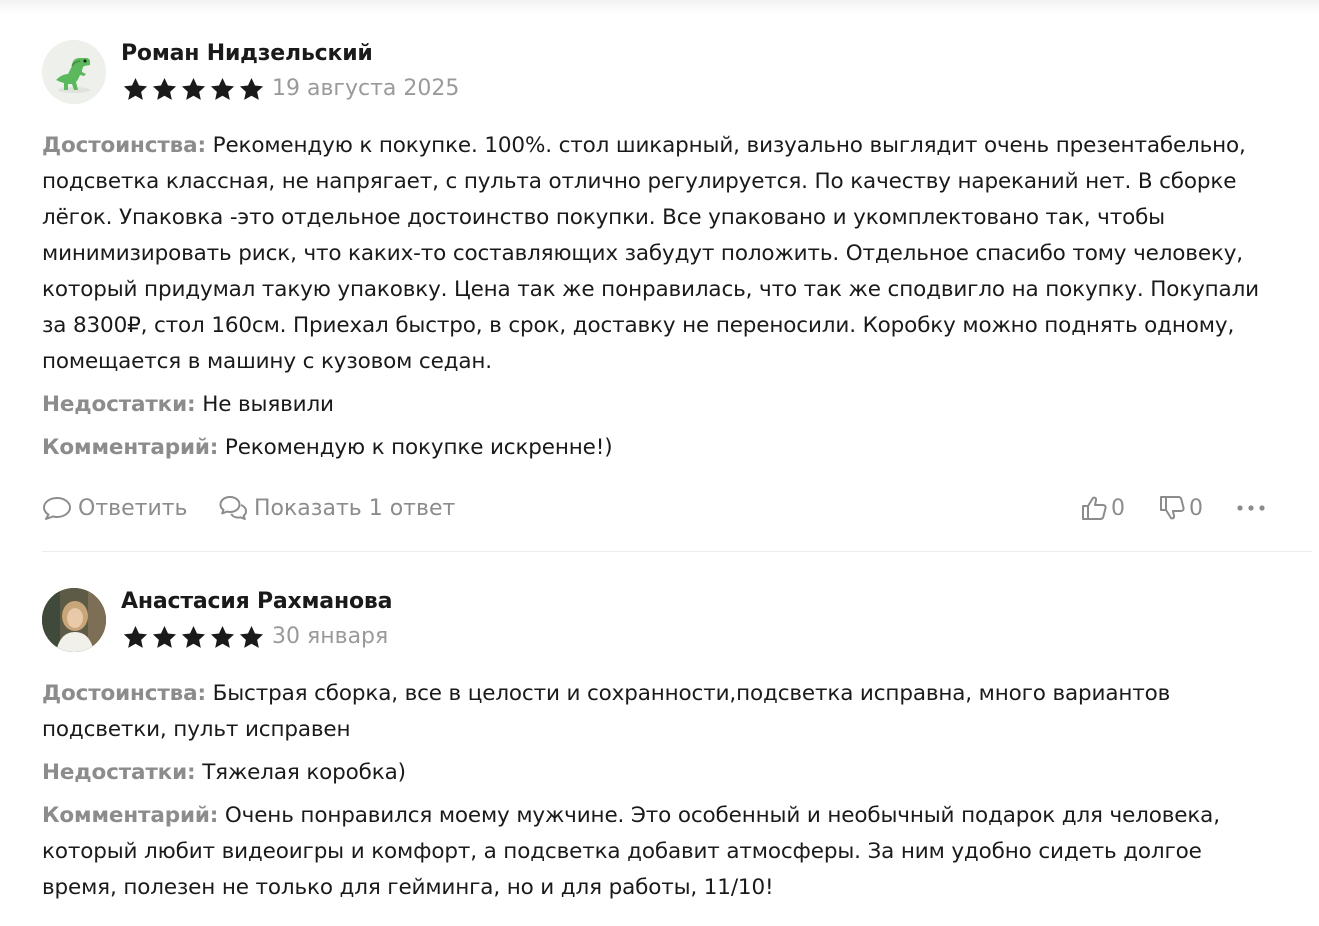 Image resolution: width=1319 pixels, height=926 pixels. What do you see at coordinates (133, 508) in the screenshot?
I see `reply-label: Ответить` at bounding box center [133, 508].